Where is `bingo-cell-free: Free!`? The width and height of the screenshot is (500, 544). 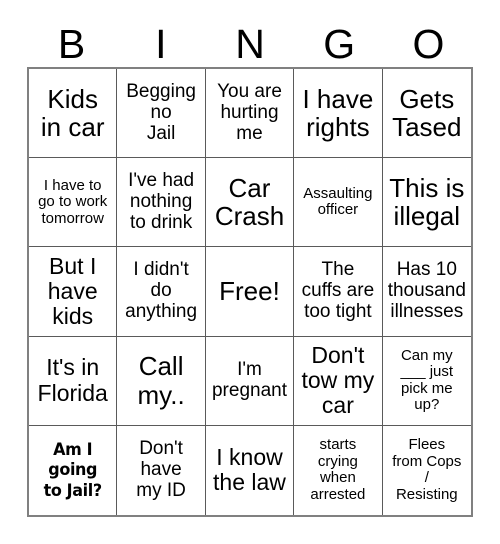 bingo-cell-free: Free! is located at coordinates (250, 292).